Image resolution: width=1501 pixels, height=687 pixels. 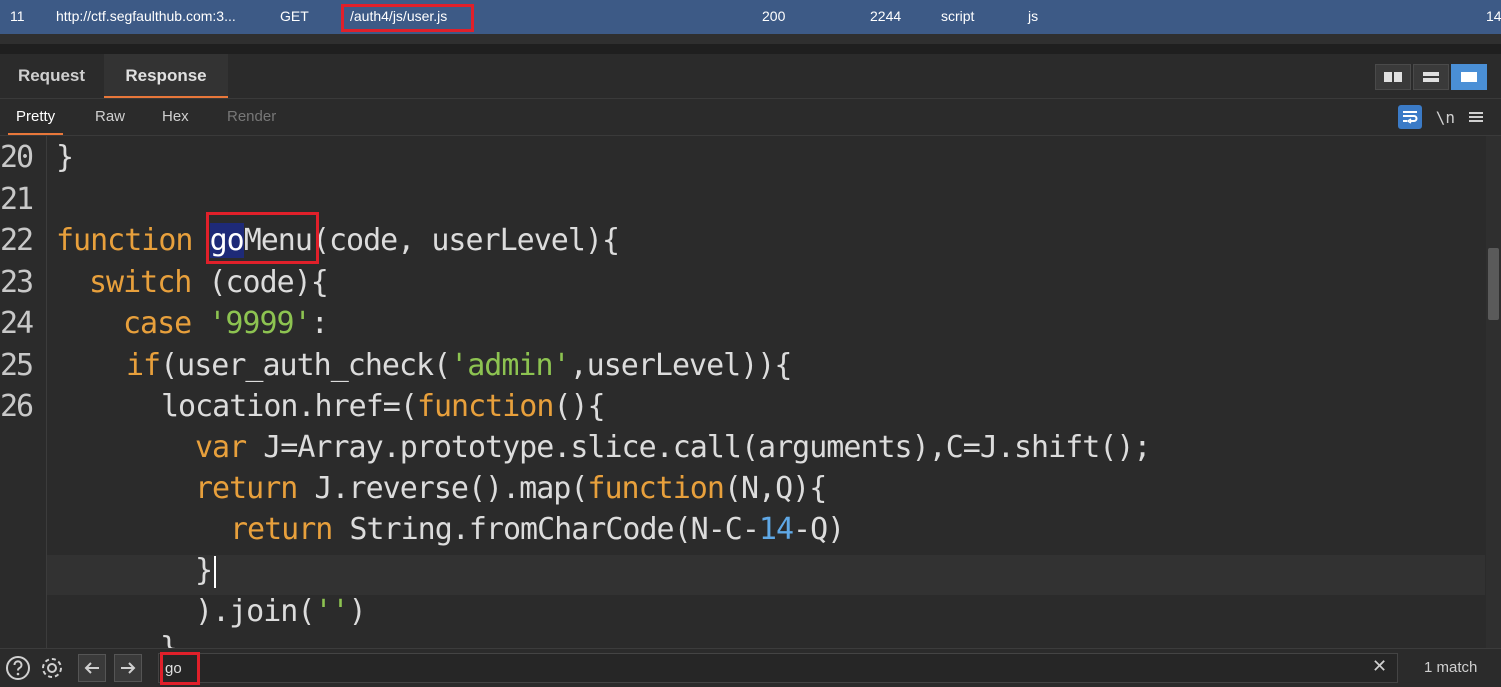 What do you see at coordinates (1493, 392) in the screenshot?
I see `editor-scrollbar` at bounding box center [1493, 392].